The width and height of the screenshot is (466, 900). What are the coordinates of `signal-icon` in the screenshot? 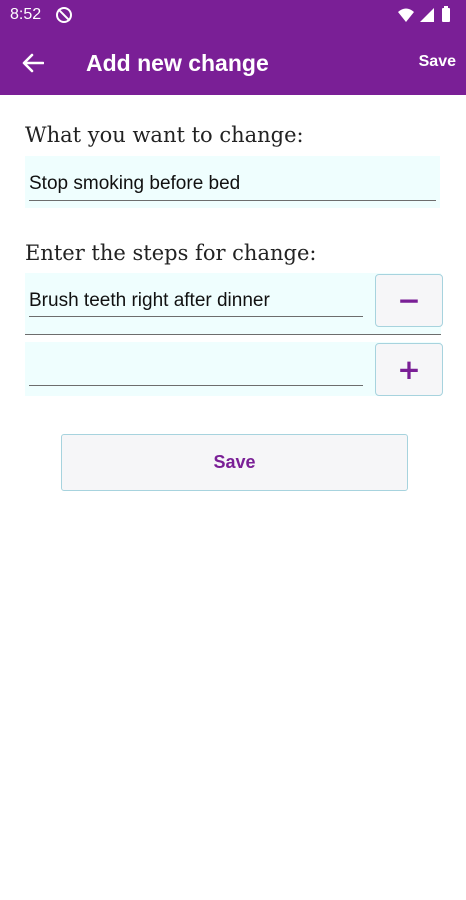 It's located at (427, 15).